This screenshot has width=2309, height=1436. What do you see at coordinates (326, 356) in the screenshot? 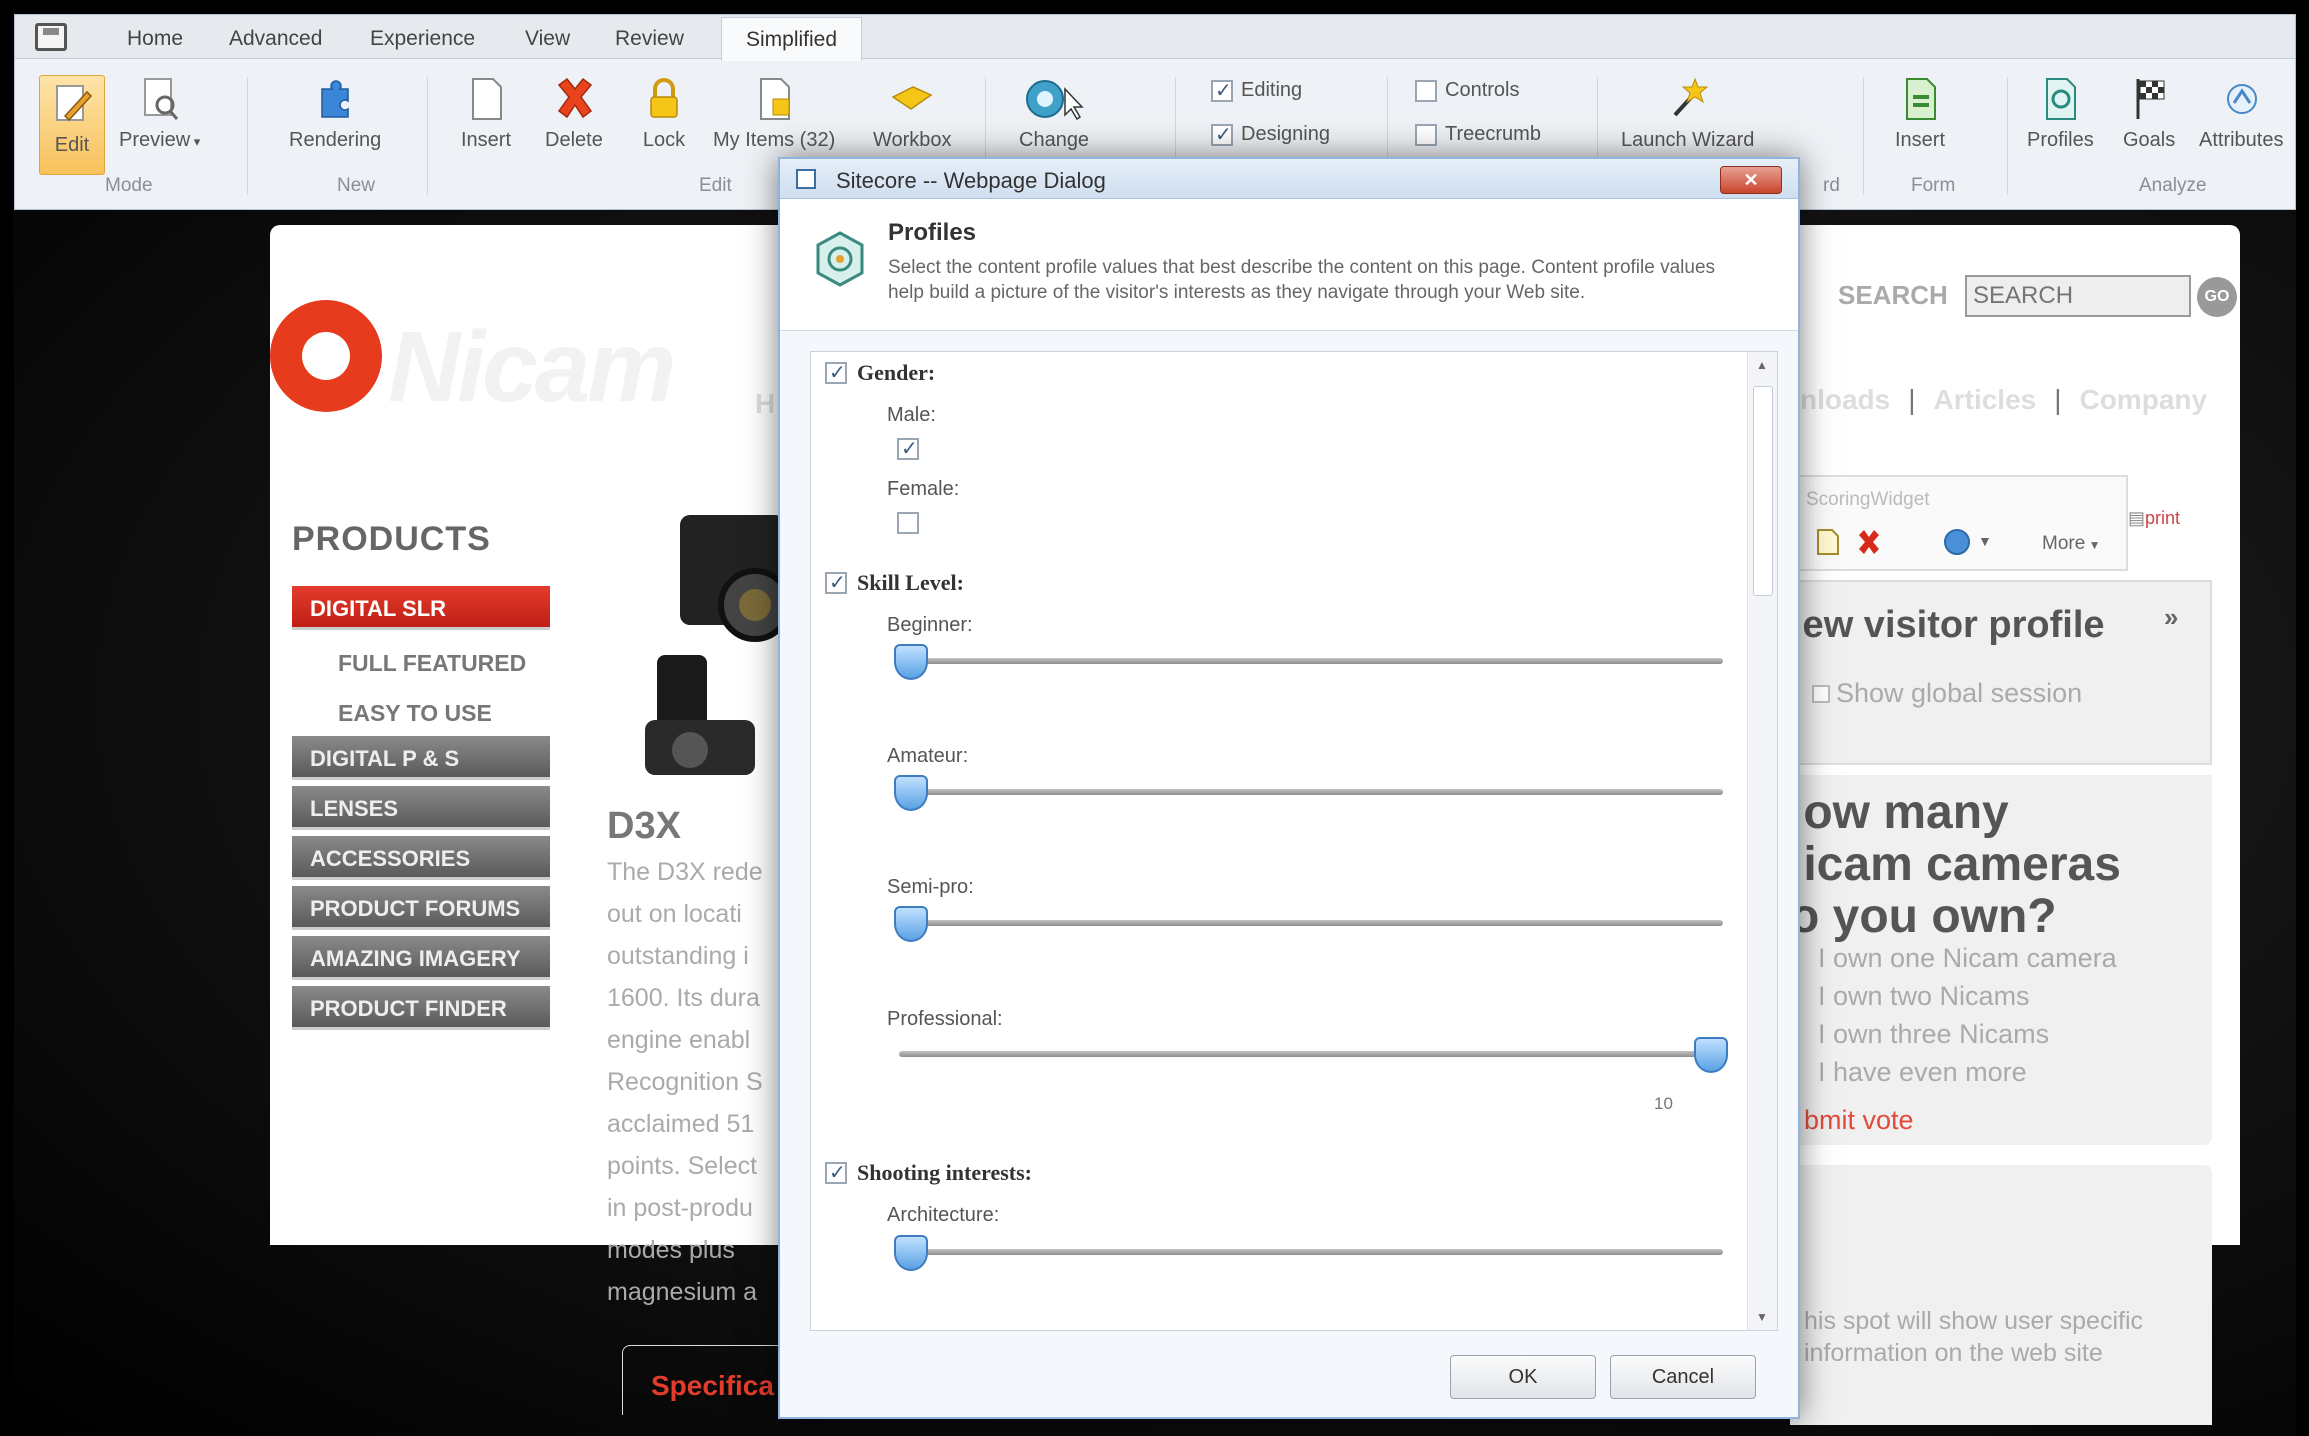
I see `nicam-logo-icon` at bounding box center [326, 356].